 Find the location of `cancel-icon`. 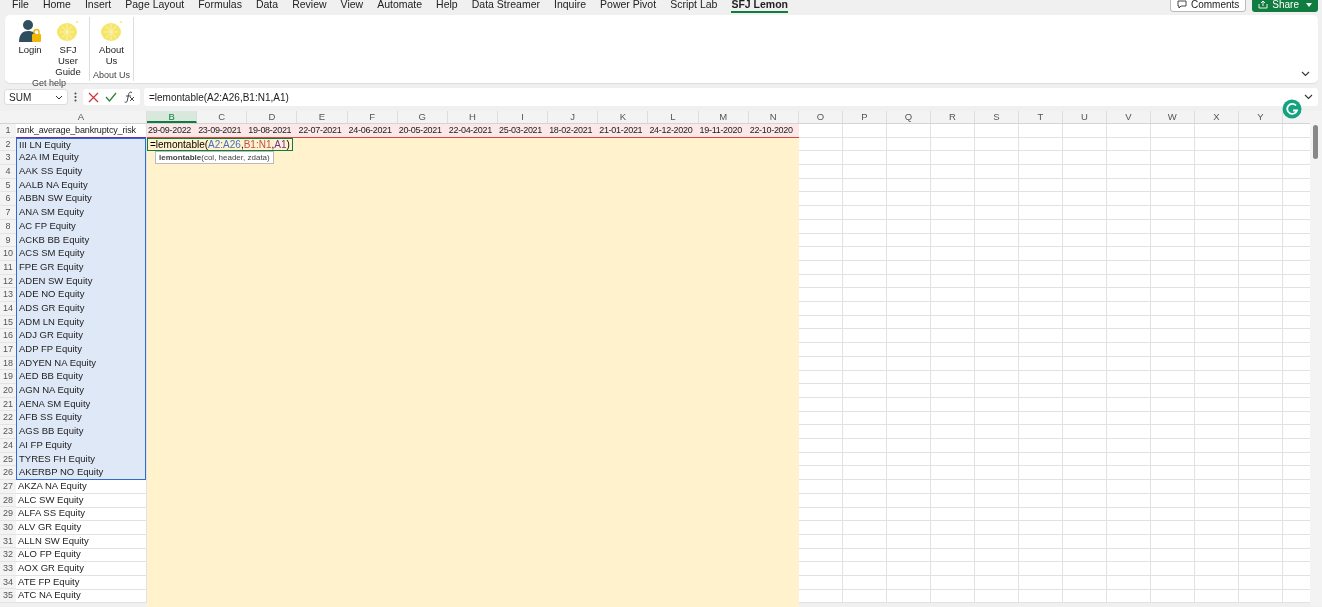

cancel-icon is located at coordinates (93, 97).